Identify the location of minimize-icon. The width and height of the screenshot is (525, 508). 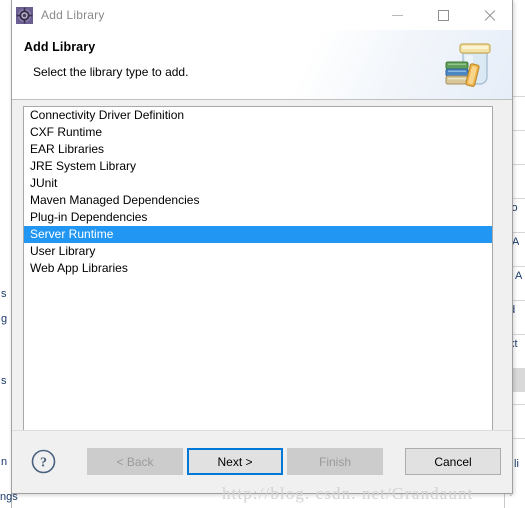
(397, 15).